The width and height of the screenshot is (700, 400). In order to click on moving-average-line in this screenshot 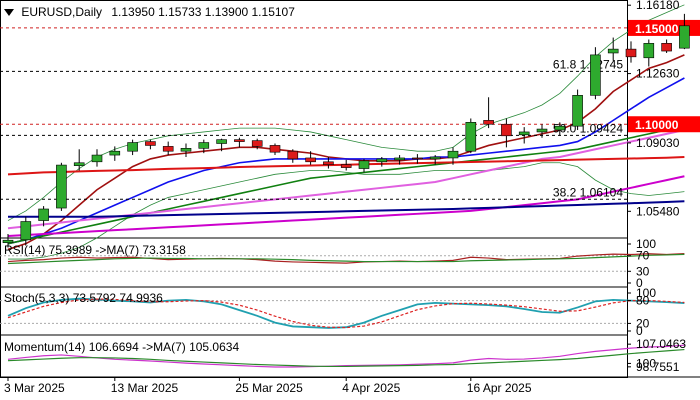, I will do `click(346, 209)`.